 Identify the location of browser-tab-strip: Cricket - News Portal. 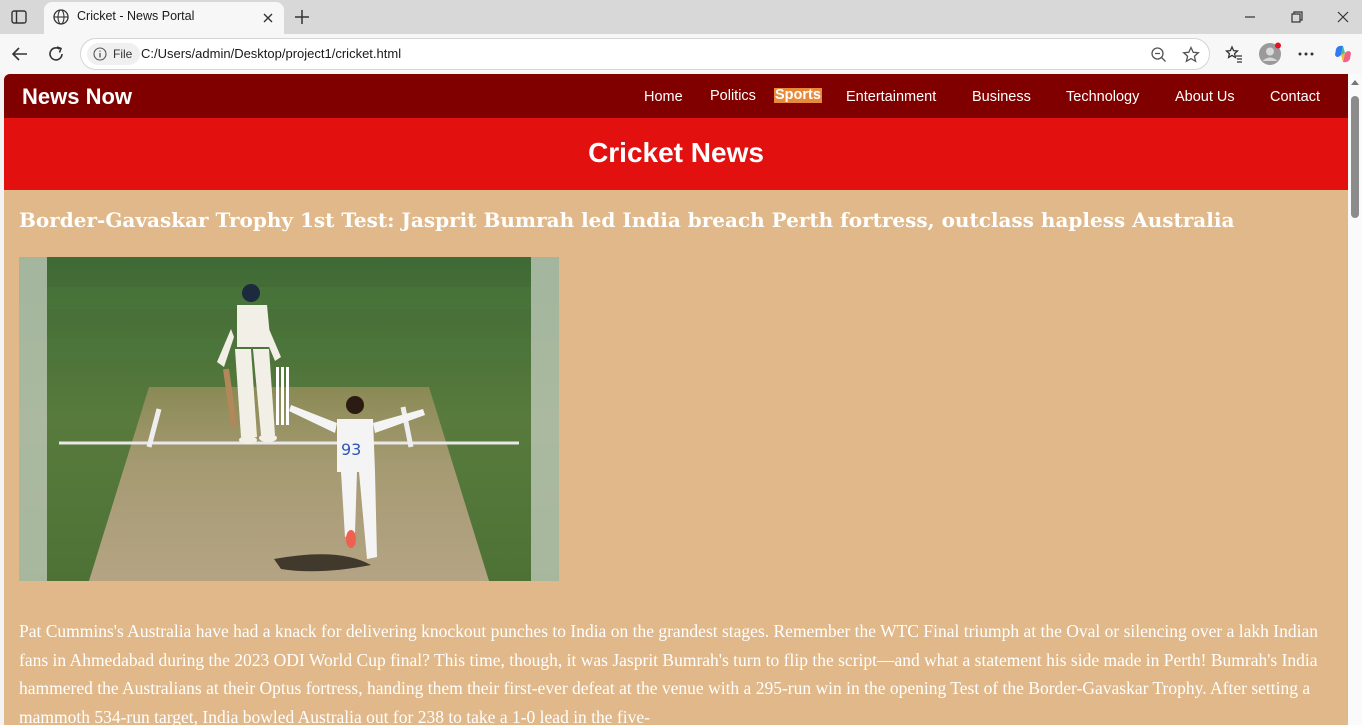
(681, 17).